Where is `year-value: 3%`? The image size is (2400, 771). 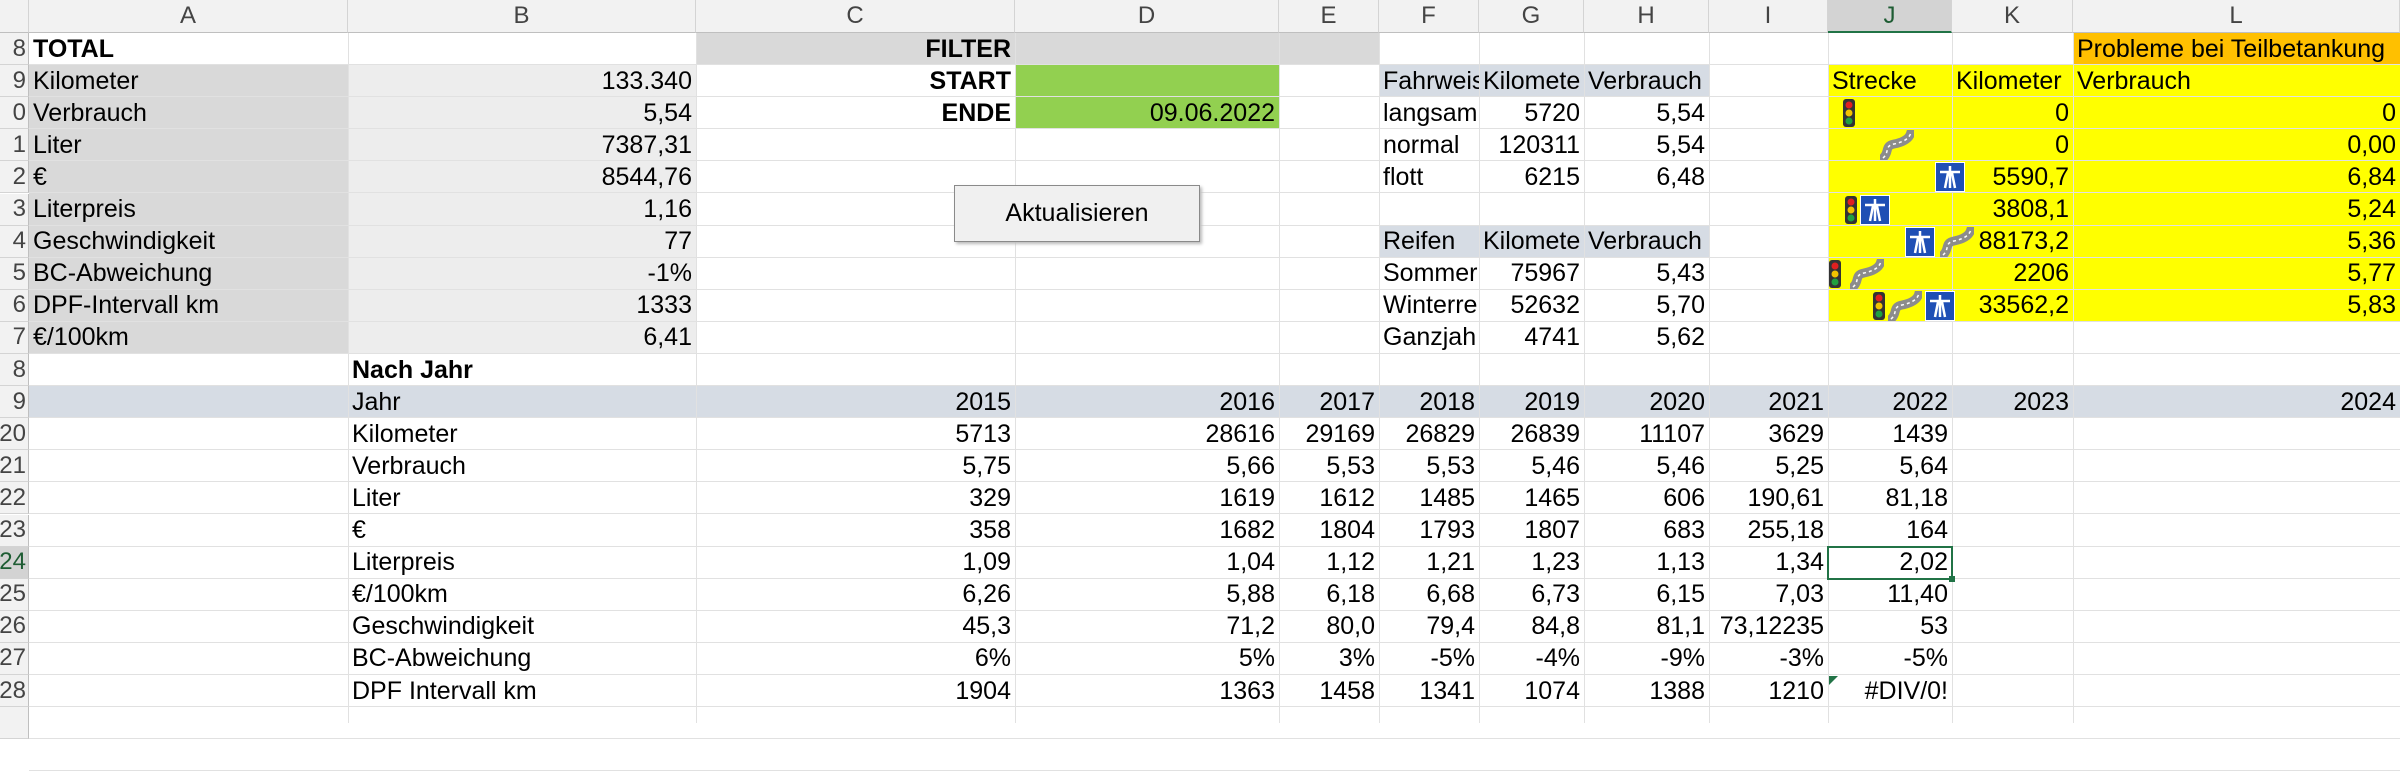
year-value: 3% is located at coordinates (1329, 659).